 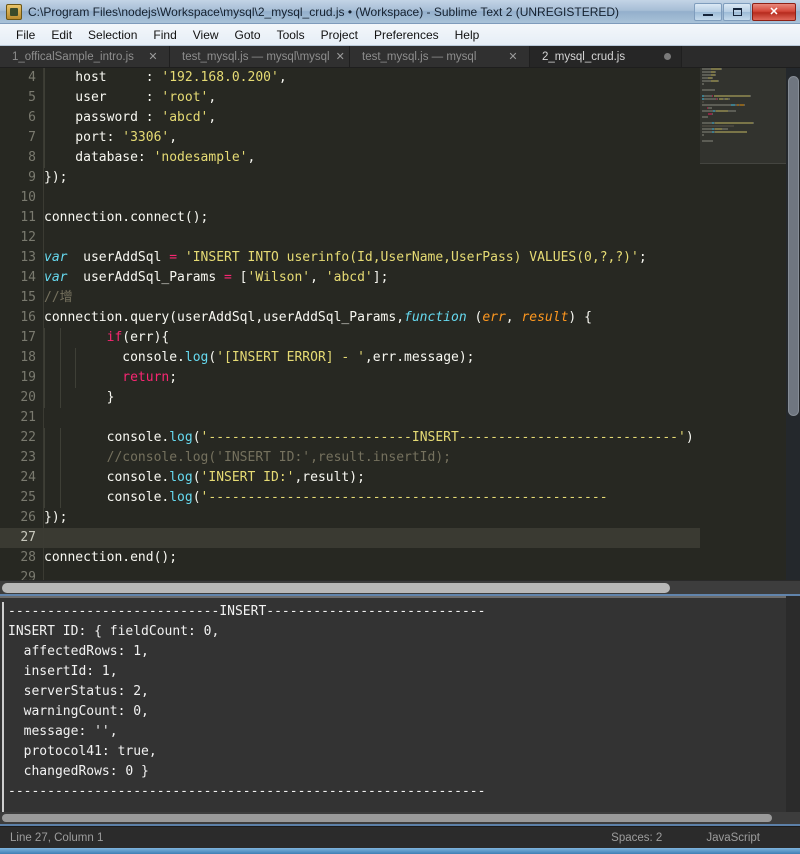 What do you see at coordinates (372, 158) in the screenshot?
I see `code-line: database: 'nodesample',` at bounding box center [372, 158].